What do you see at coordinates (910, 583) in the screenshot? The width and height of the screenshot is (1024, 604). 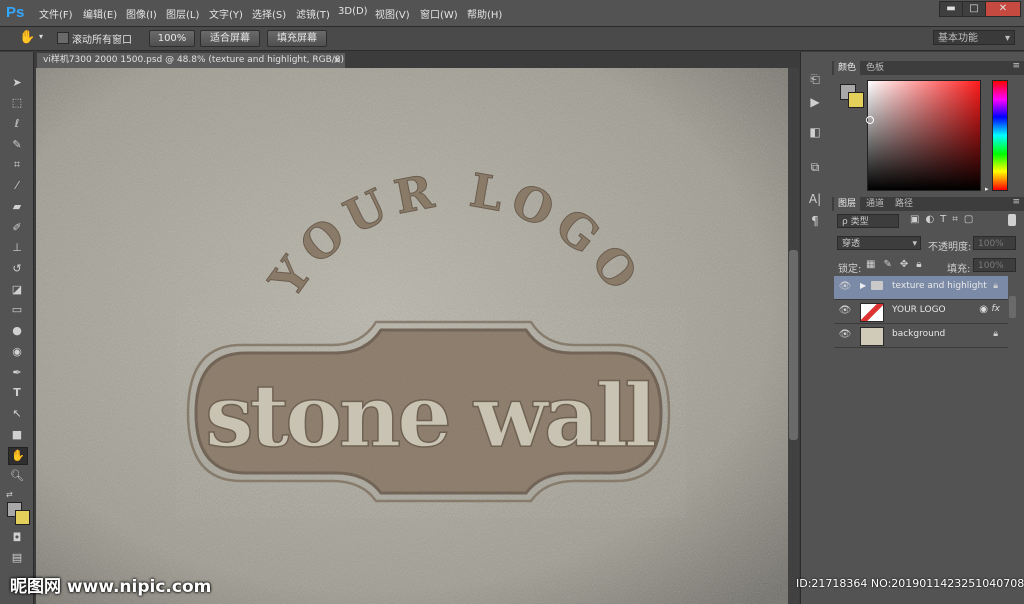 I see `id-watermark: ID:21718364 NO:20190114232510407084` at bounding box center [910, 583].